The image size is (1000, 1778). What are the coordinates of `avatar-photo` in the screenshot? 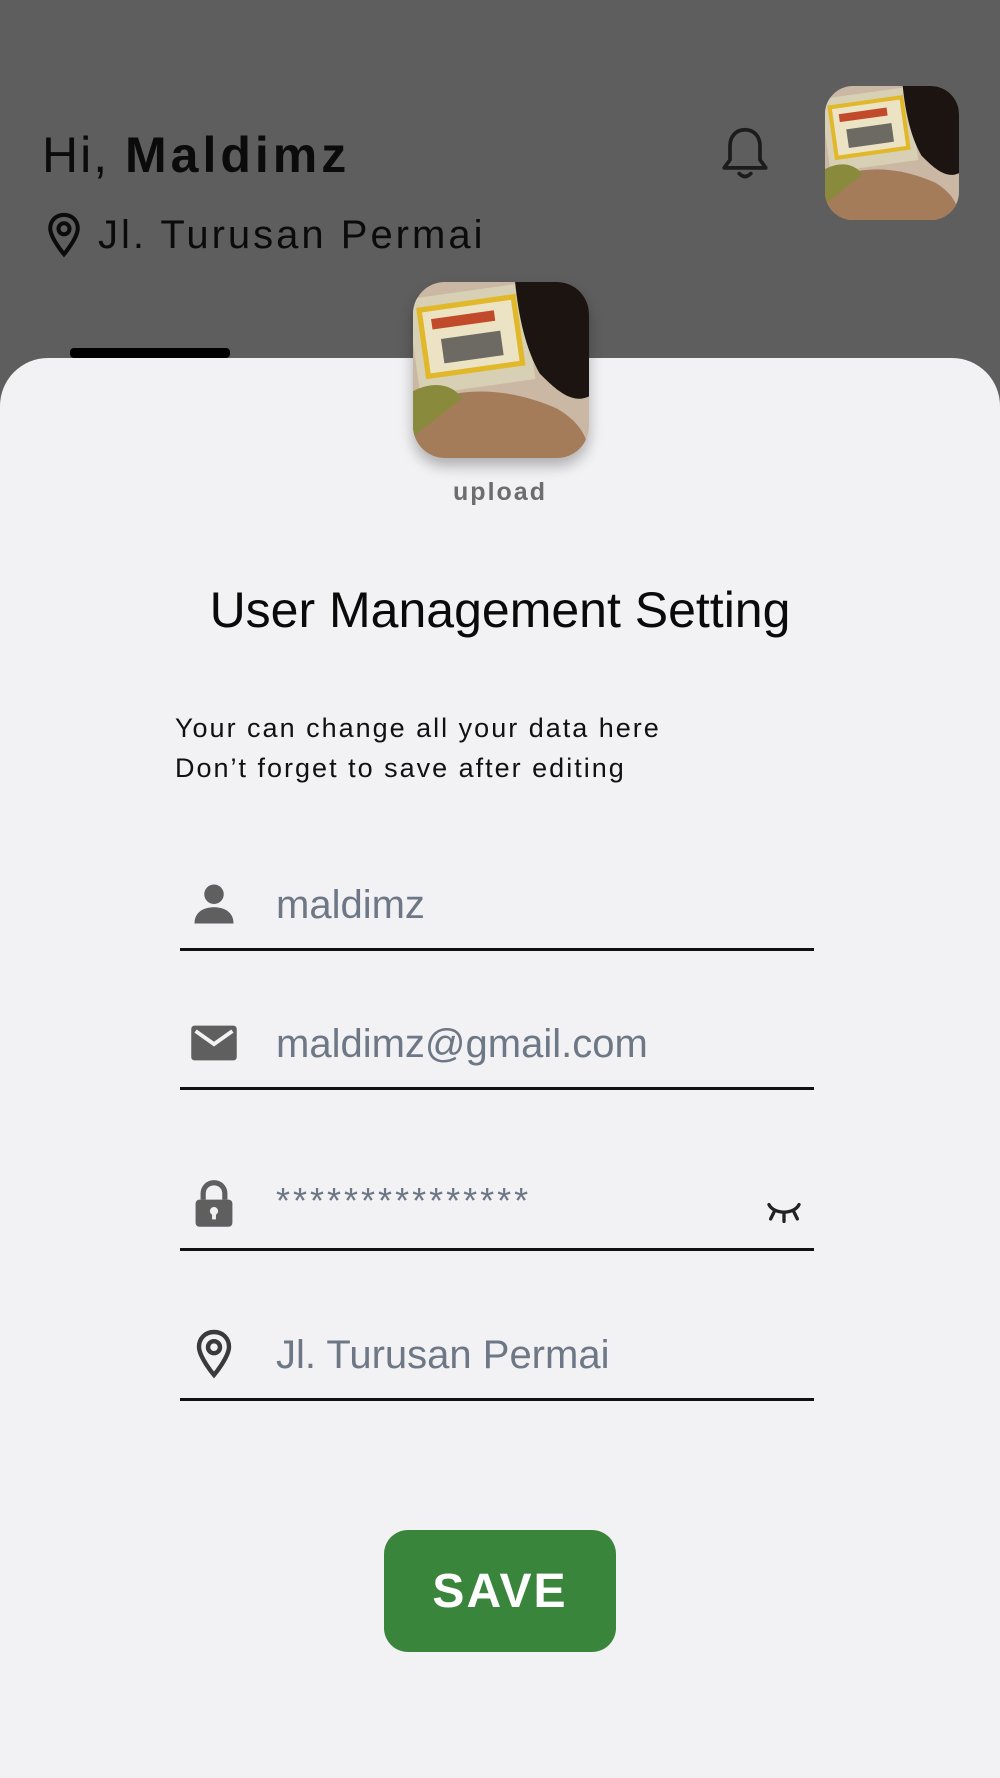 It's located at (892, 153).